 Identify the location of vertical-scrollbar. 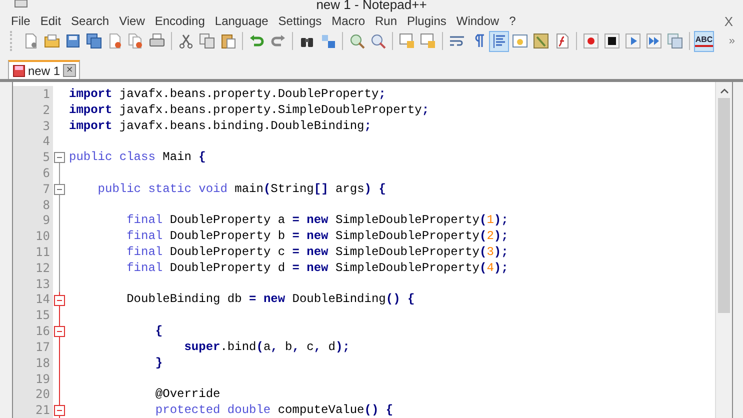
(723, 250).